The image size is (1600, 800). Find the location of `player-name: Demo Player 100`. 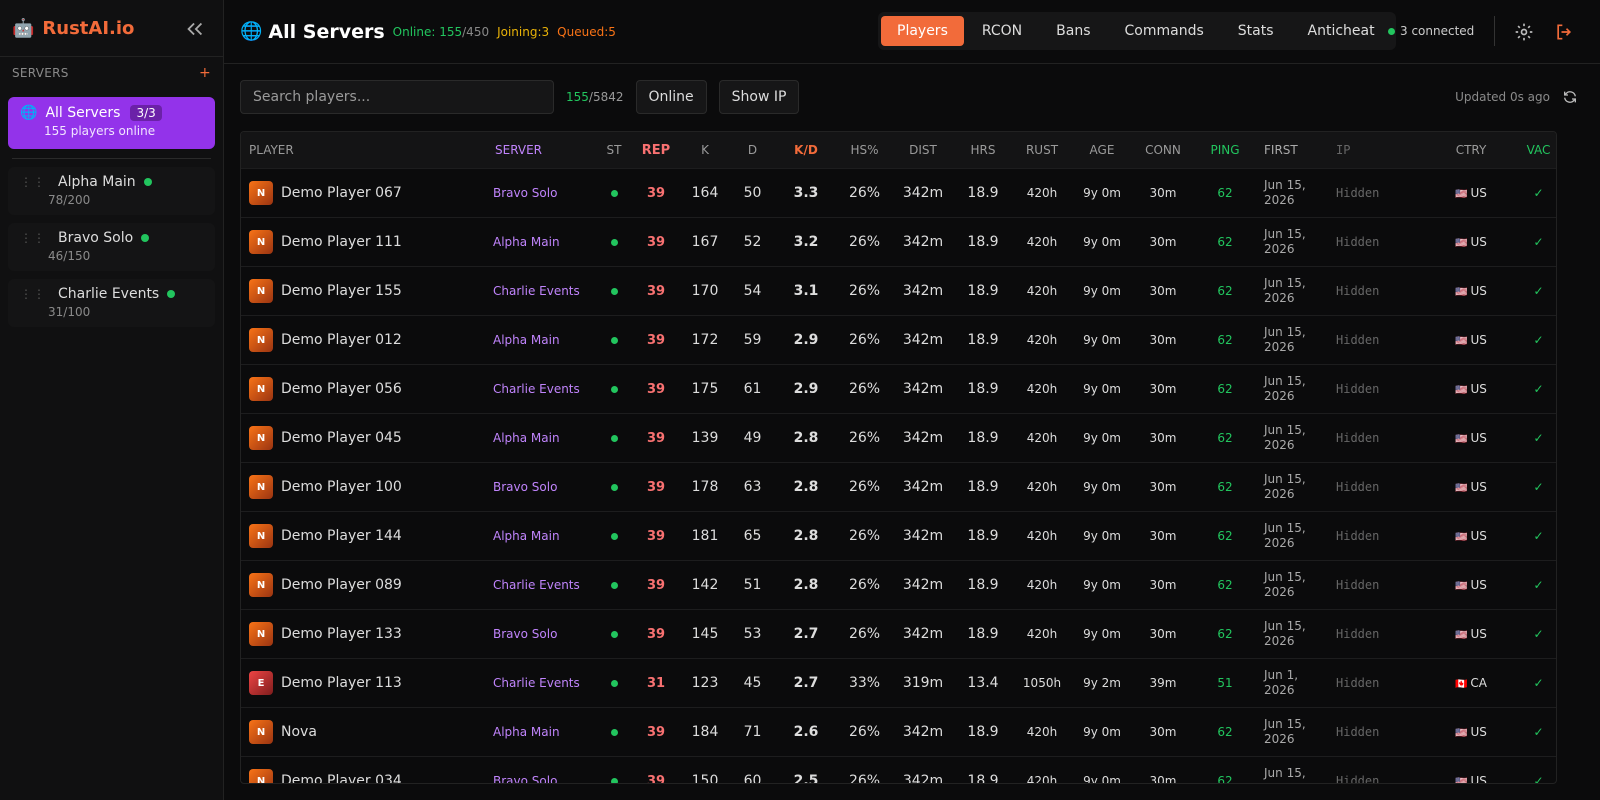

player-name: Demo Player 100 is located at coordinates (341, 487).